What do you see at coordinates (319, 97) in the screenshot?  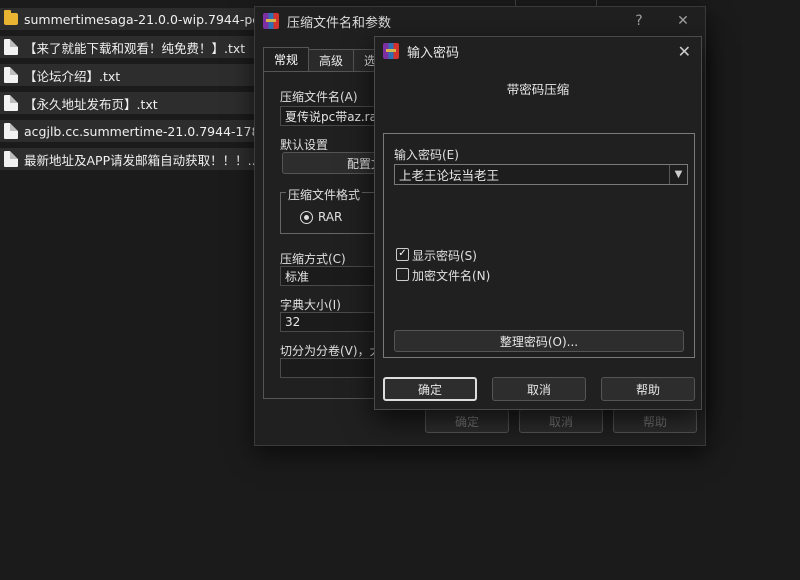 I see `archive-name-label: 压缩文件名(A)` at bounding box center [319, 97].